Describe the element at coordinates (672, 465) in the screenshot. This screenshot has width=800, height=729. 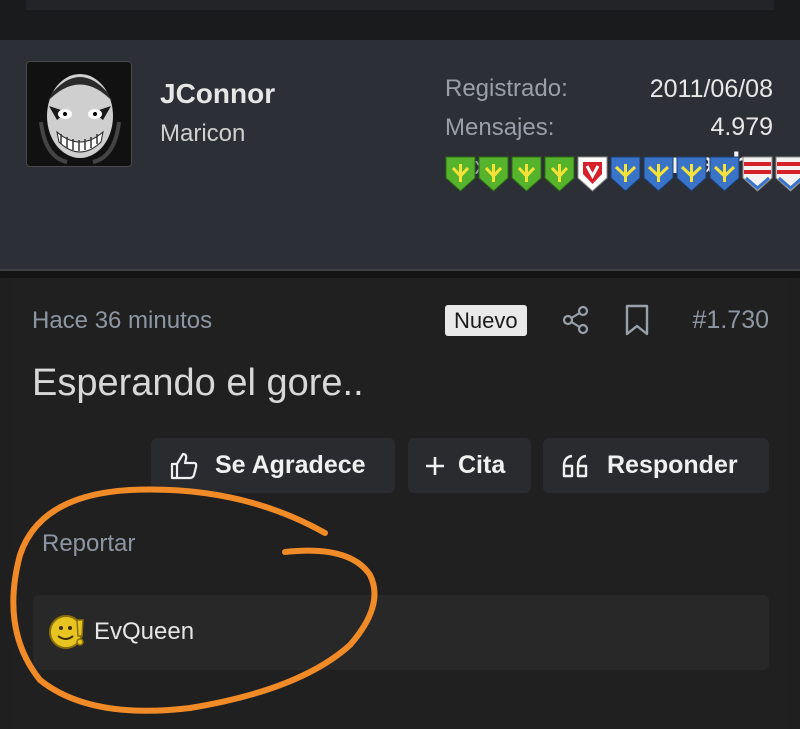
I see `reply-label: Responder` at that location.